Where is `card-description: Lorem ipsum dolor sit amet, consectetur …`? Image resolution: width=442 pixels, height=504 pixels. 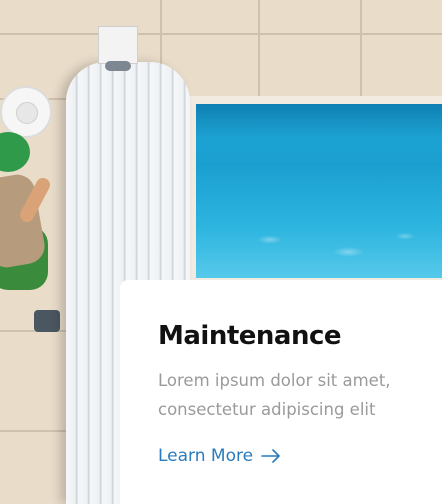 card-description: Lorem ipsum dolor sit amet, consectetur … is located at coordinates (274, 395).